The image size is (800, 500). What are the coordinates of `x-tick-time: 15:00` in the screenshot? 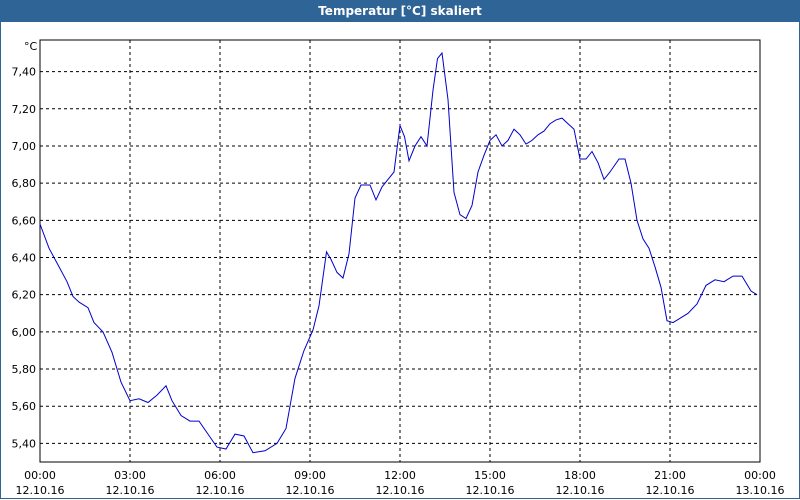 It's located at (490, 475).